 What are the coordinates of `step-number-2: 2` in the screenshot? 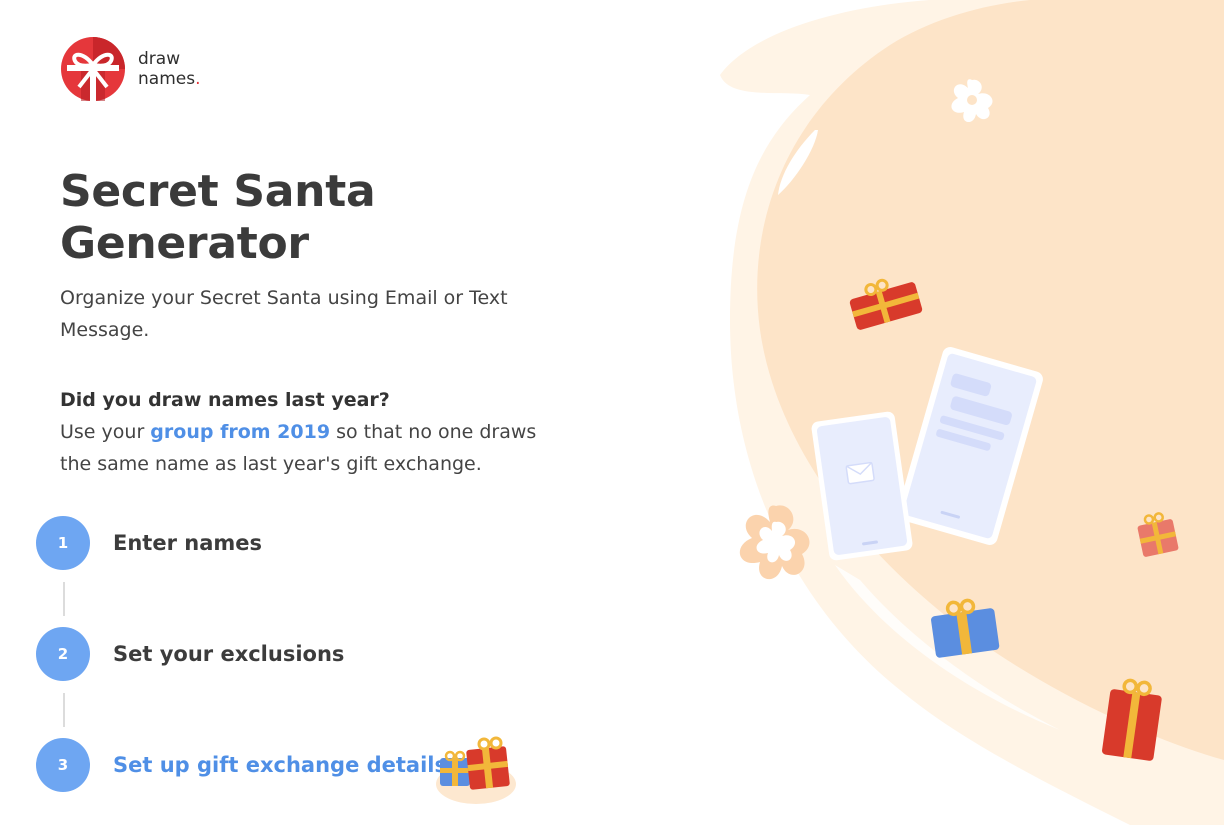 It's located at (63, 654).